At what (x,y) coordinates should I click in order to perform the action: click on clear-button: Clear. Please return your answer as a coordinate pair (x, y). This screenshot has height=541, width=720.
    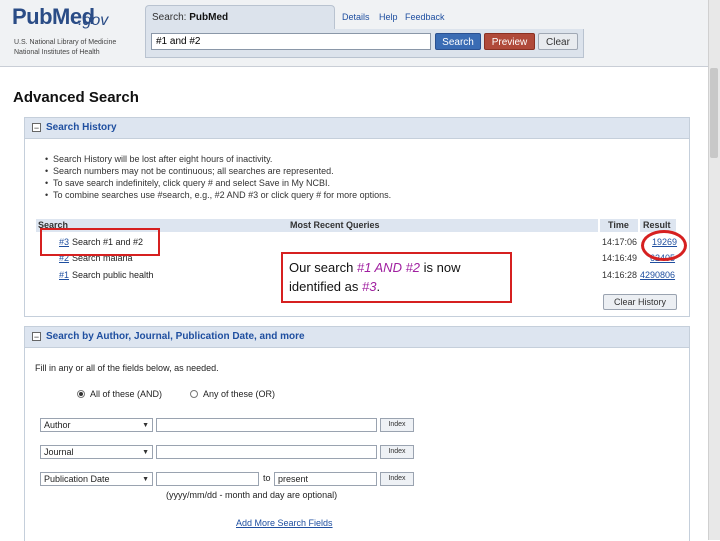
    Looking at the image, I should click on (558, 41).